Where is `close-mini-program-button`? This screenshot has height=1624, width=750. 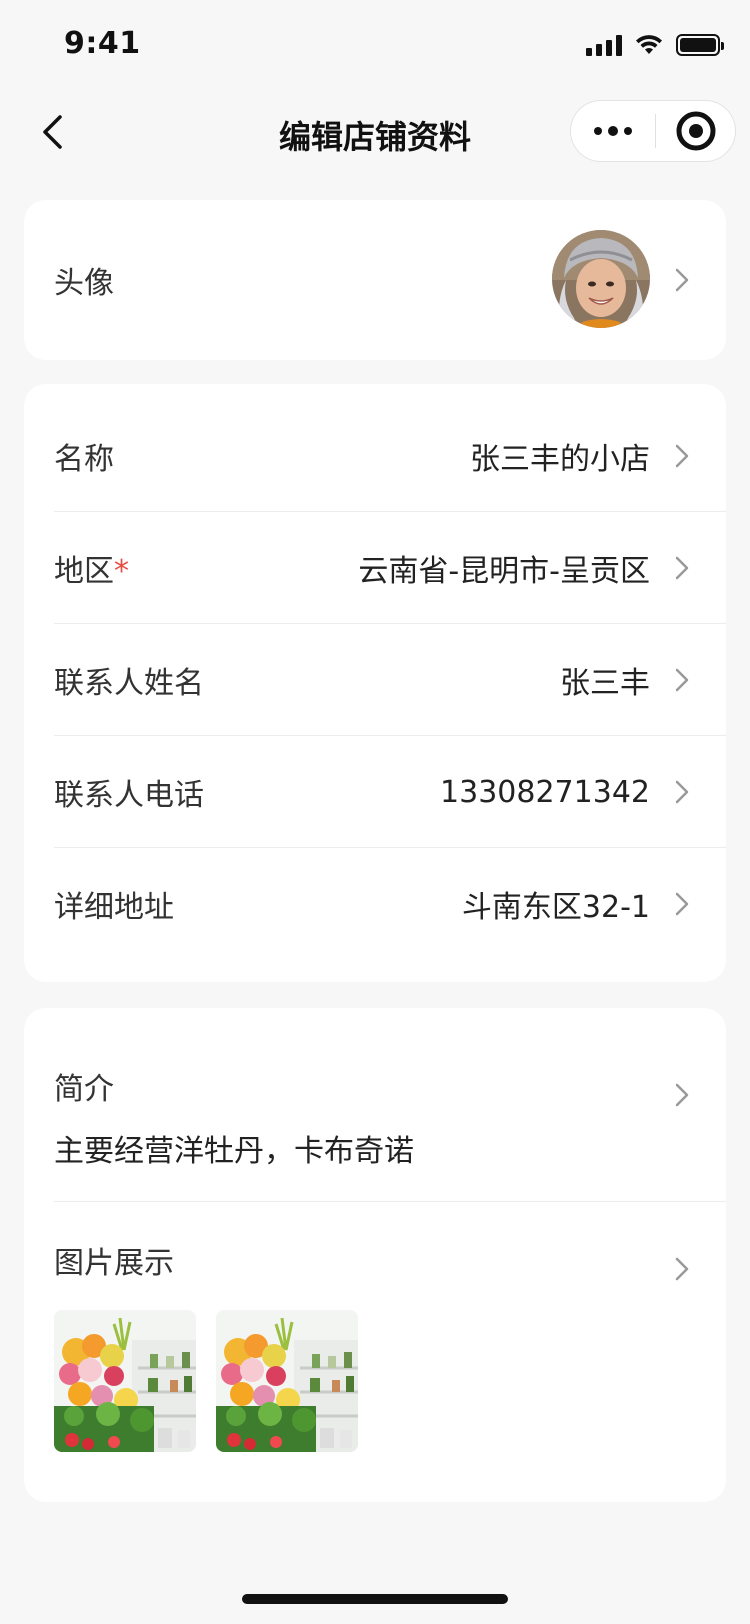 close-mini-program-button is located at coordinates (695, 131).